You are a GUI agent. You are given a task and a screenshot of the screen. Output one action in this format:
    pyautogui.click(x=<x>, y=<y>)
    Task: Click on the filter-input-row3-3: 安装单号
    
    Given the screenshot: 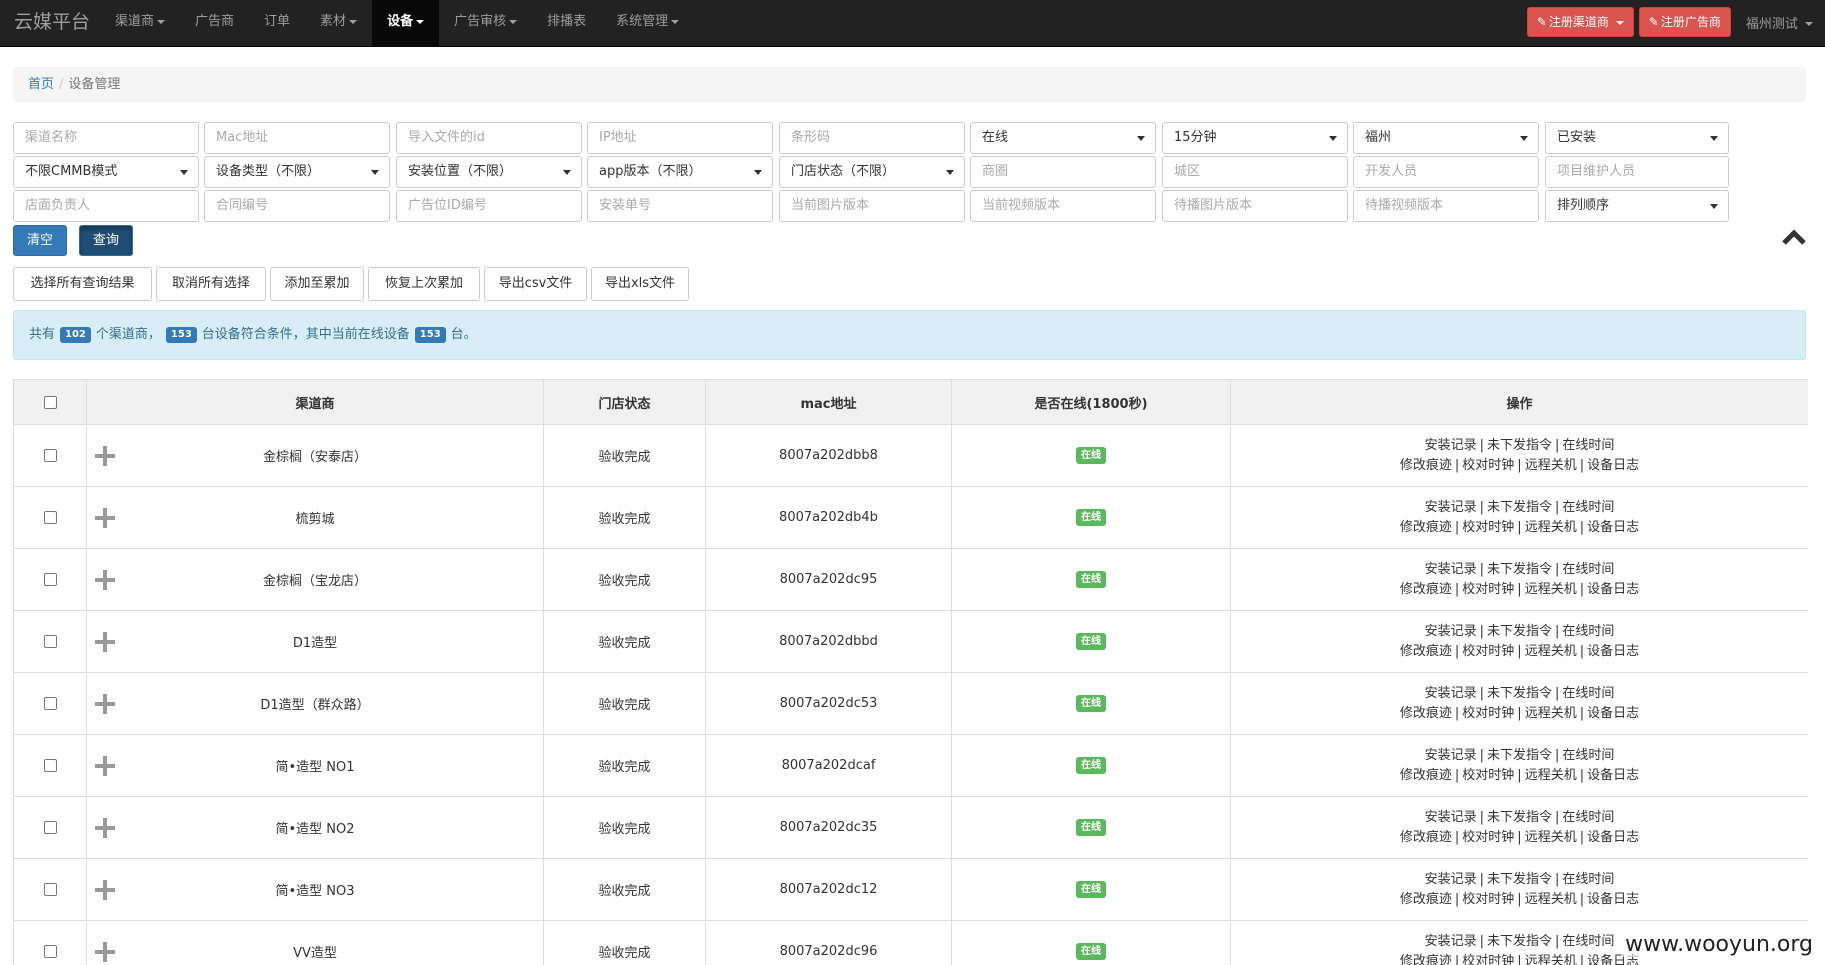 What is the action you would take?
    pyautogui.click(x=680, y=206)
    